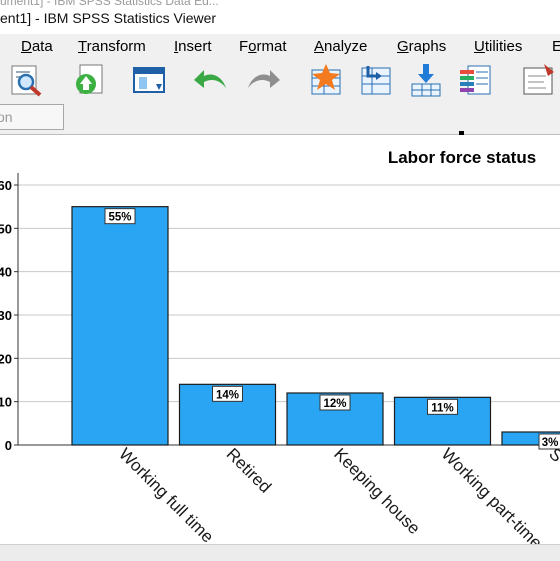 Image resolution: width=560 pixels, height=561 pixels. Describe the element at coordinates (119, 218) in the screenshot. I see `data-label: 55%` at that location.